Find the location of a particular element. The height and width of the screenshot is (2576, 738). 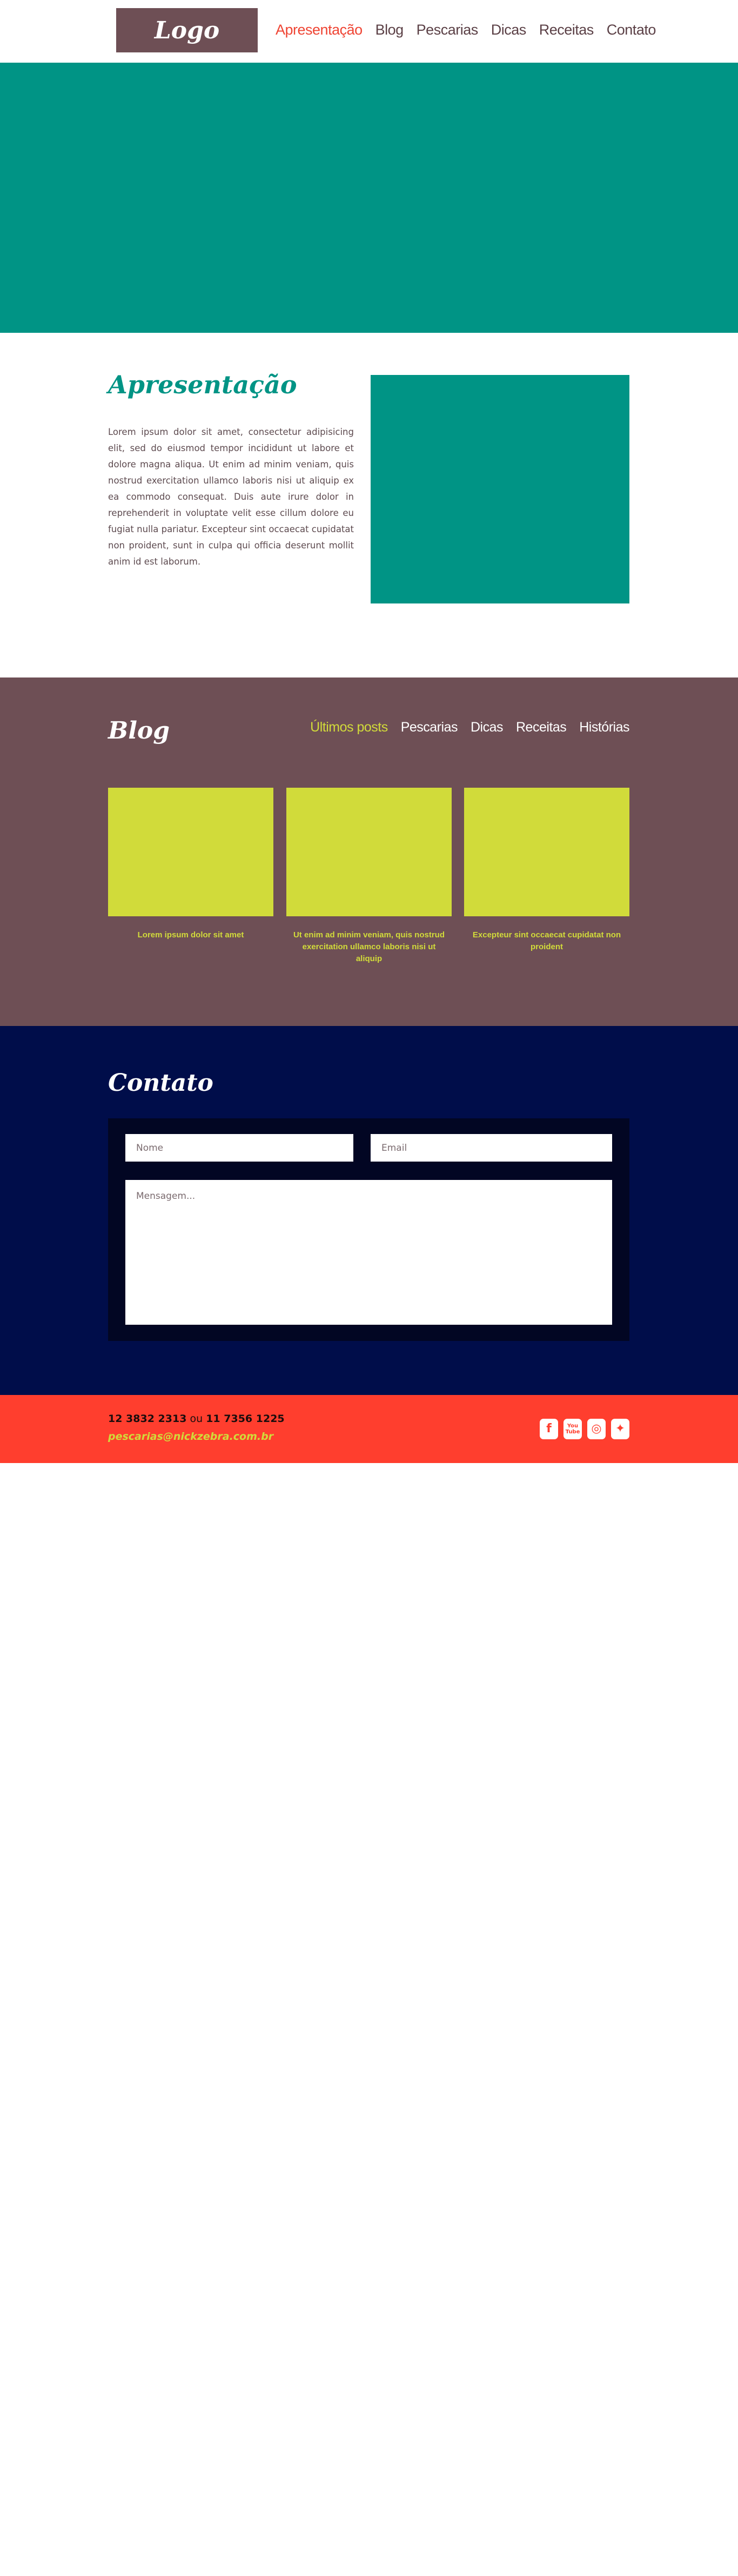

apresentacao-title: Apresentação is located at coordinates (202, 384).